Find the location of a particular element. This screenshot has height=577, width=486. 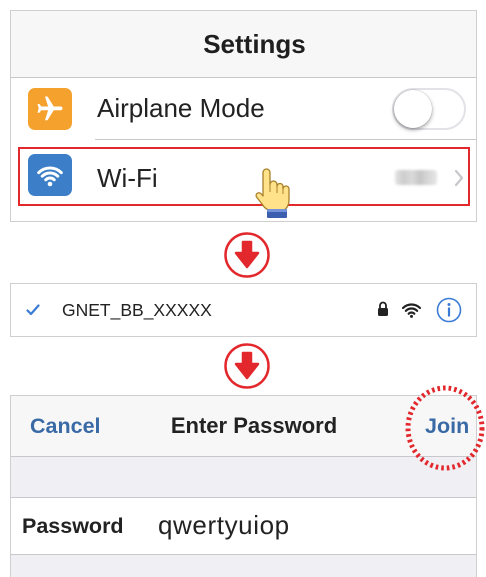

wifi-network-row: GNET_BB_XXXXX is located at coordinates (243, 310).